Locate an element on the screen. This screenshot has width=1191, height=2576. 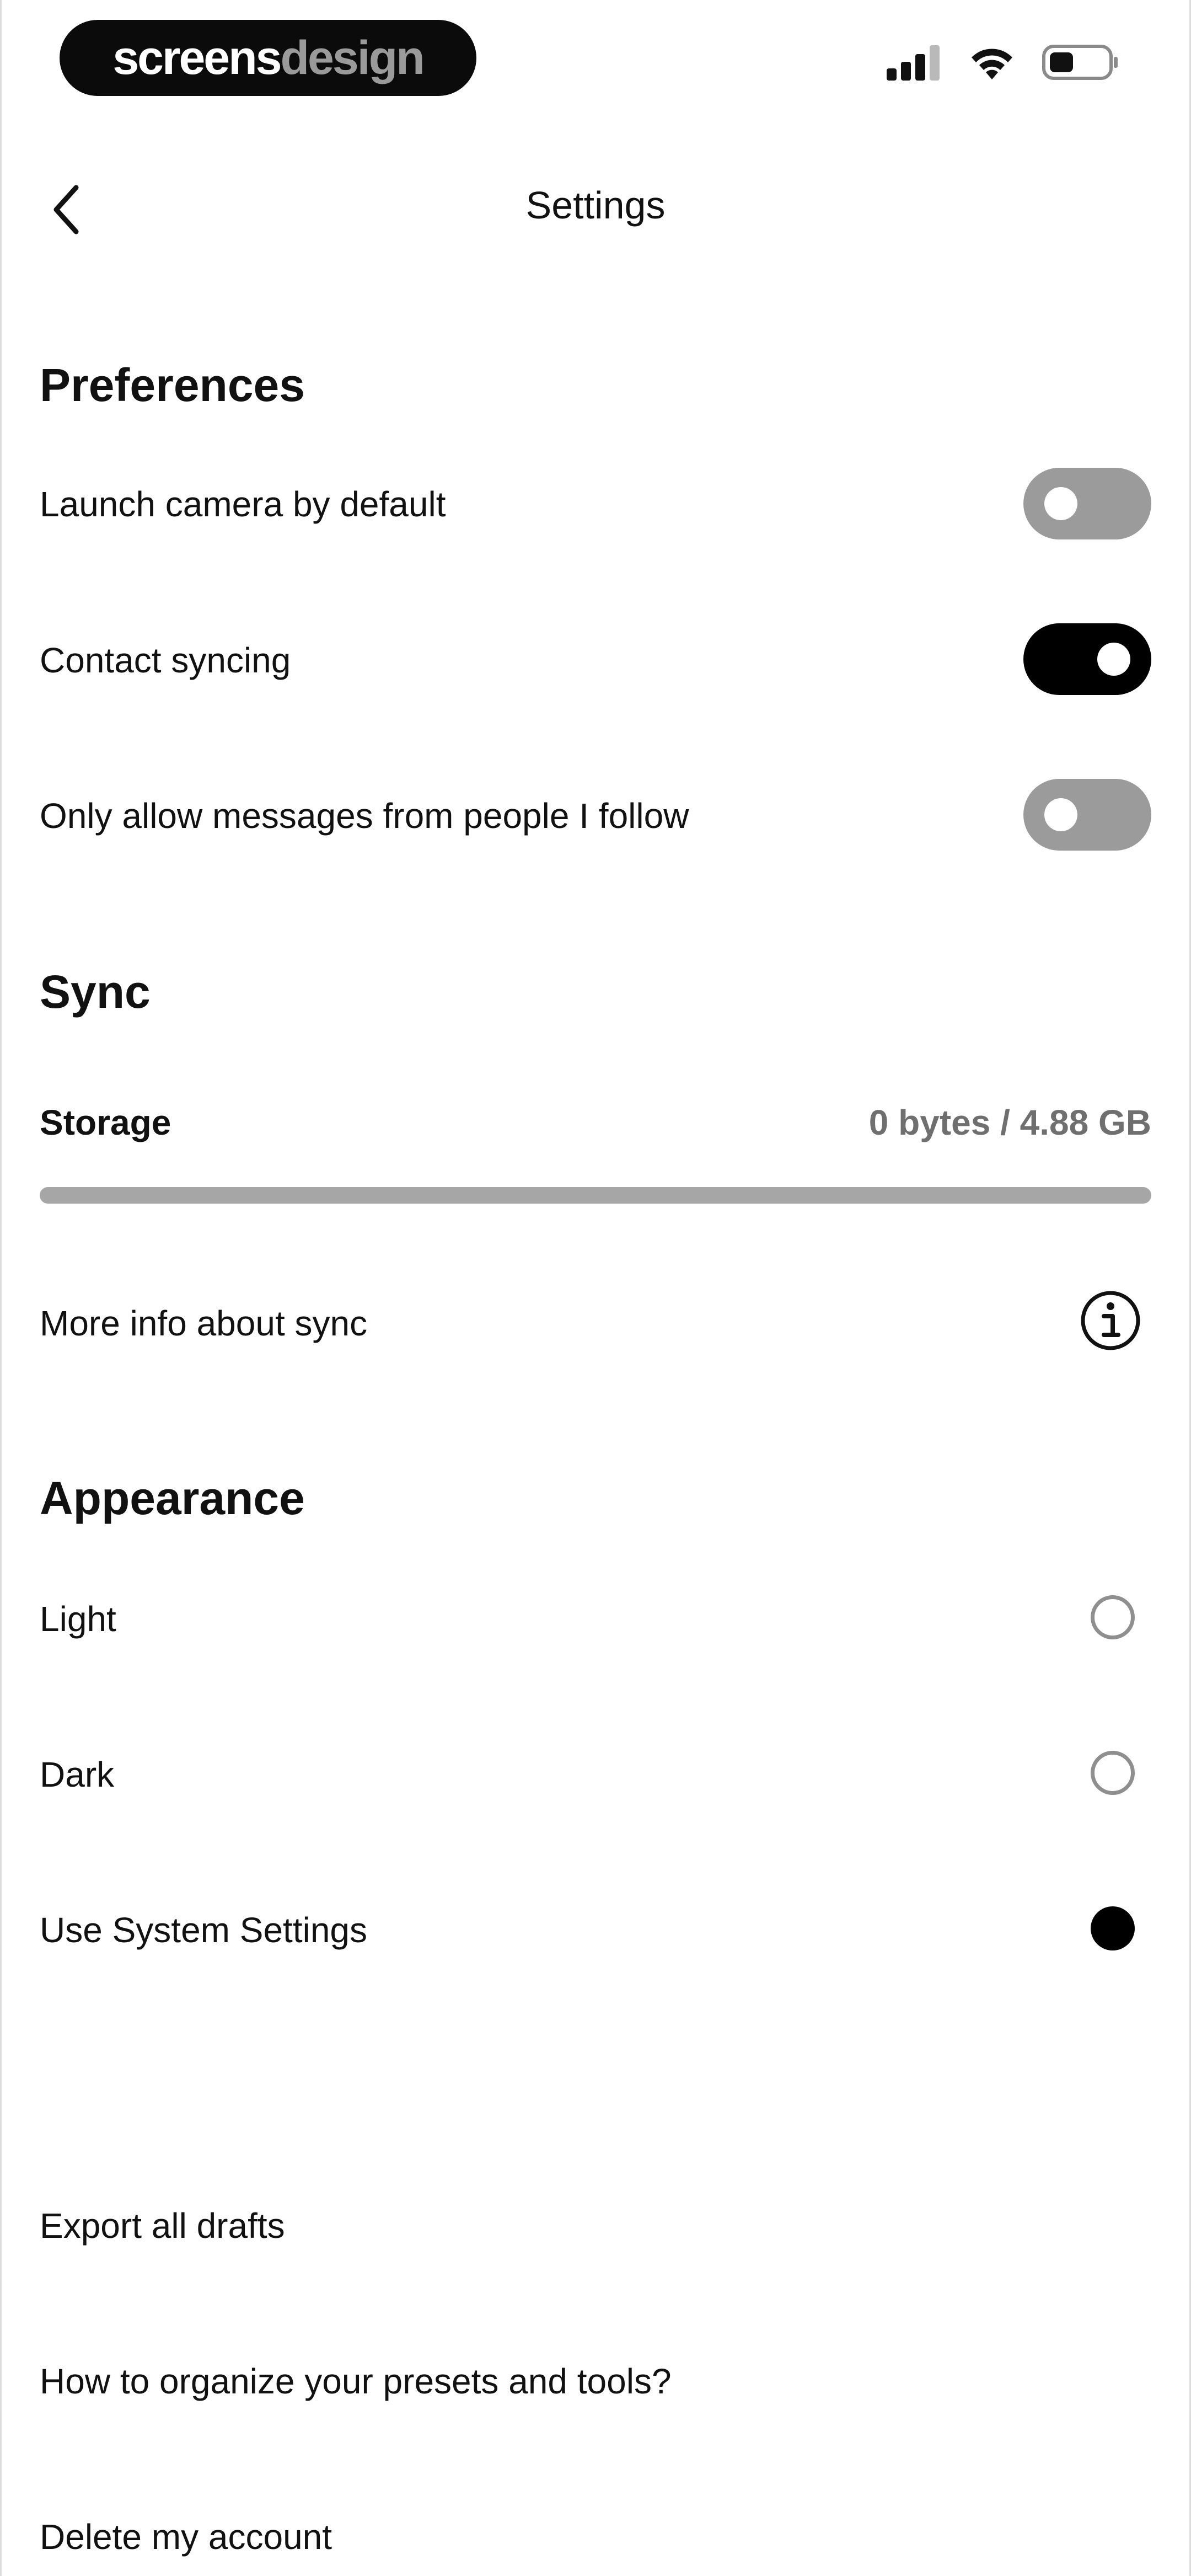
battery-icon is located at coordinates (1080, 62).